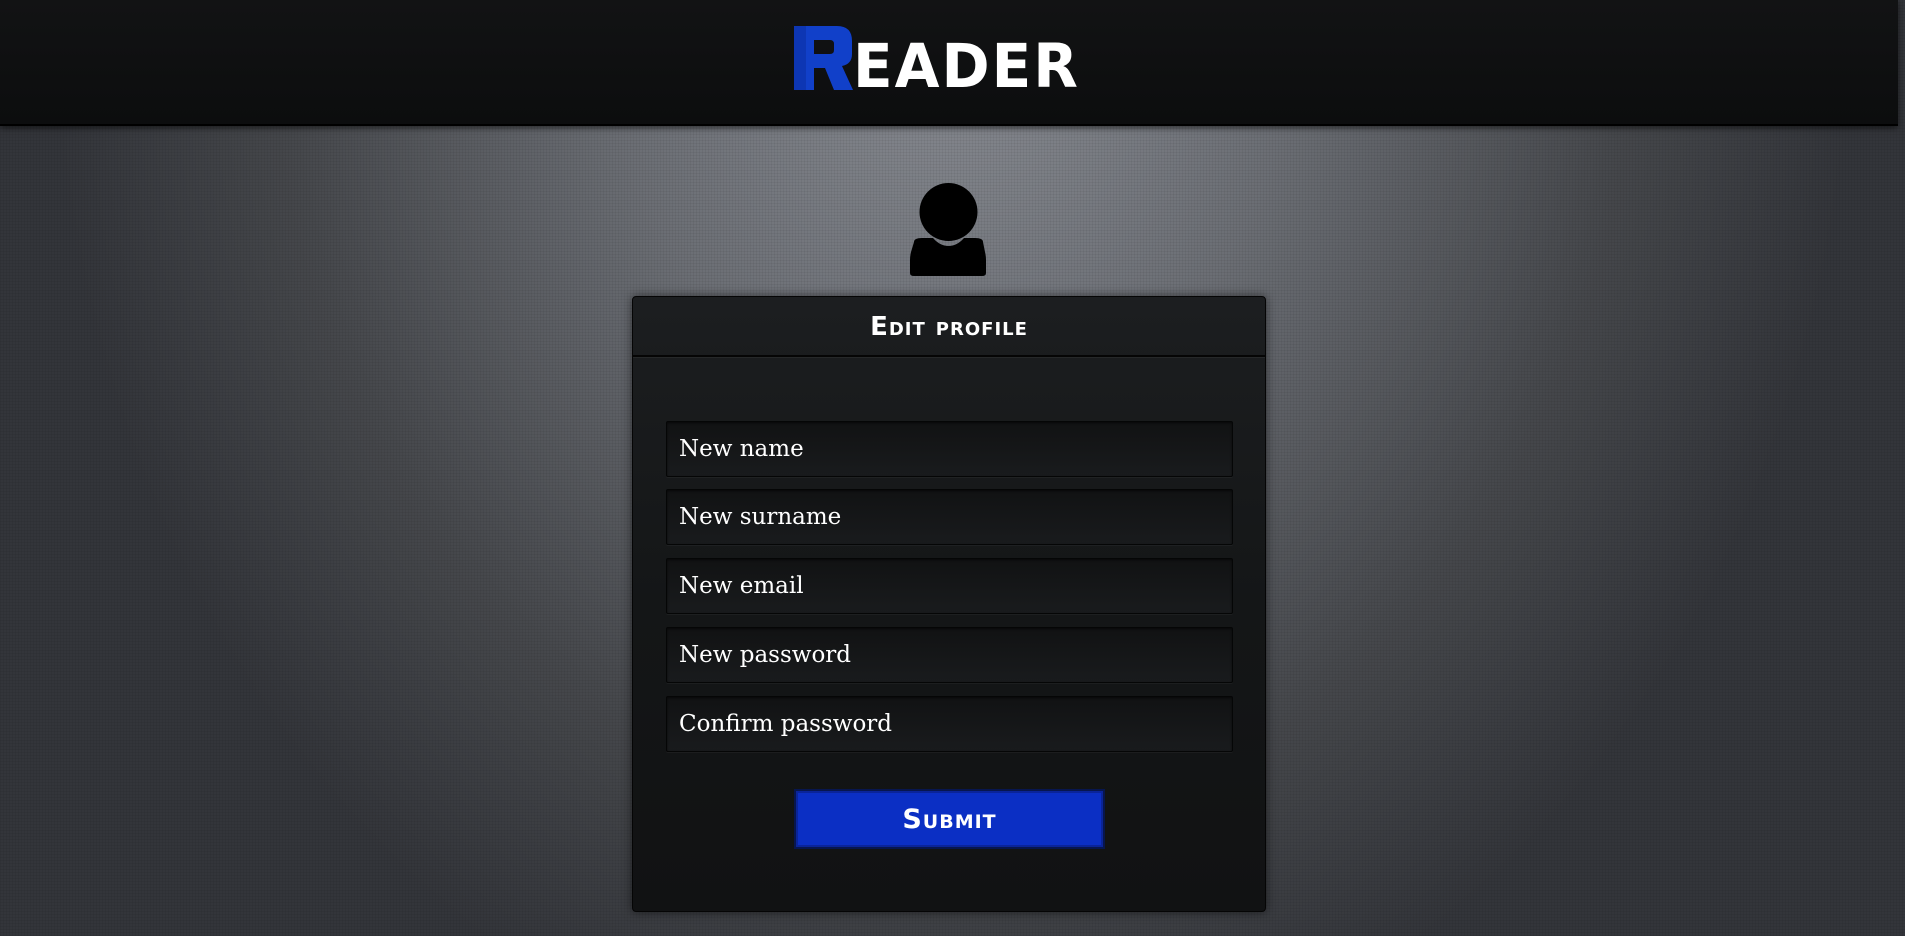 The width and height of the screenshot is (1905, 936). What do you see at coordinates (949, 449) in the screenshot?
I see `new-name-input` at bounding box center [949, 449].